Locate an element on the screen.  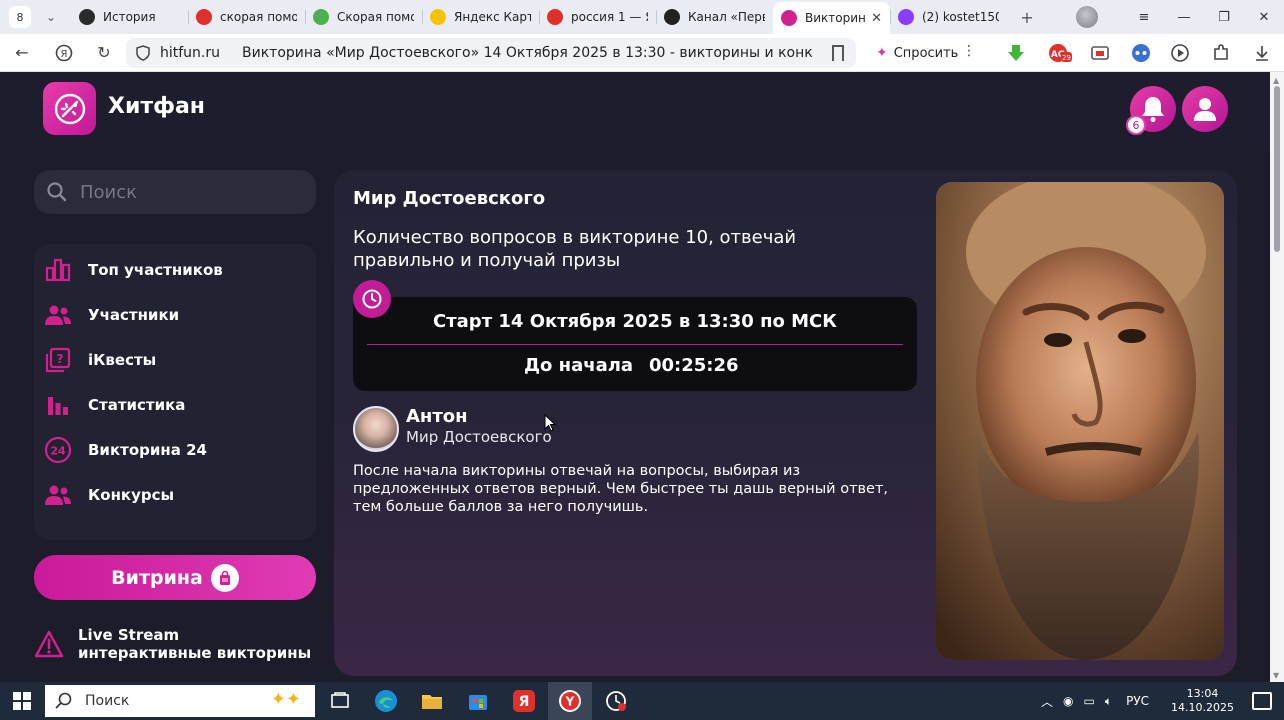
svg-text: Я is located at coordinates (64, 54).